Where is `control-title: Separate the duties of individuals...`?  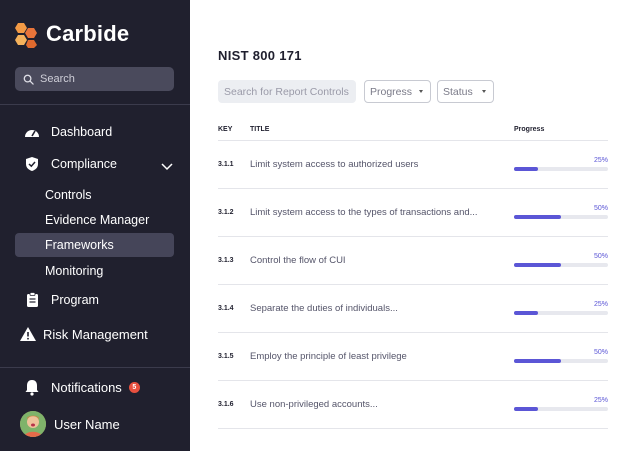 control-title: Separate the duties of individuals... is located at coordinates (324, 308).